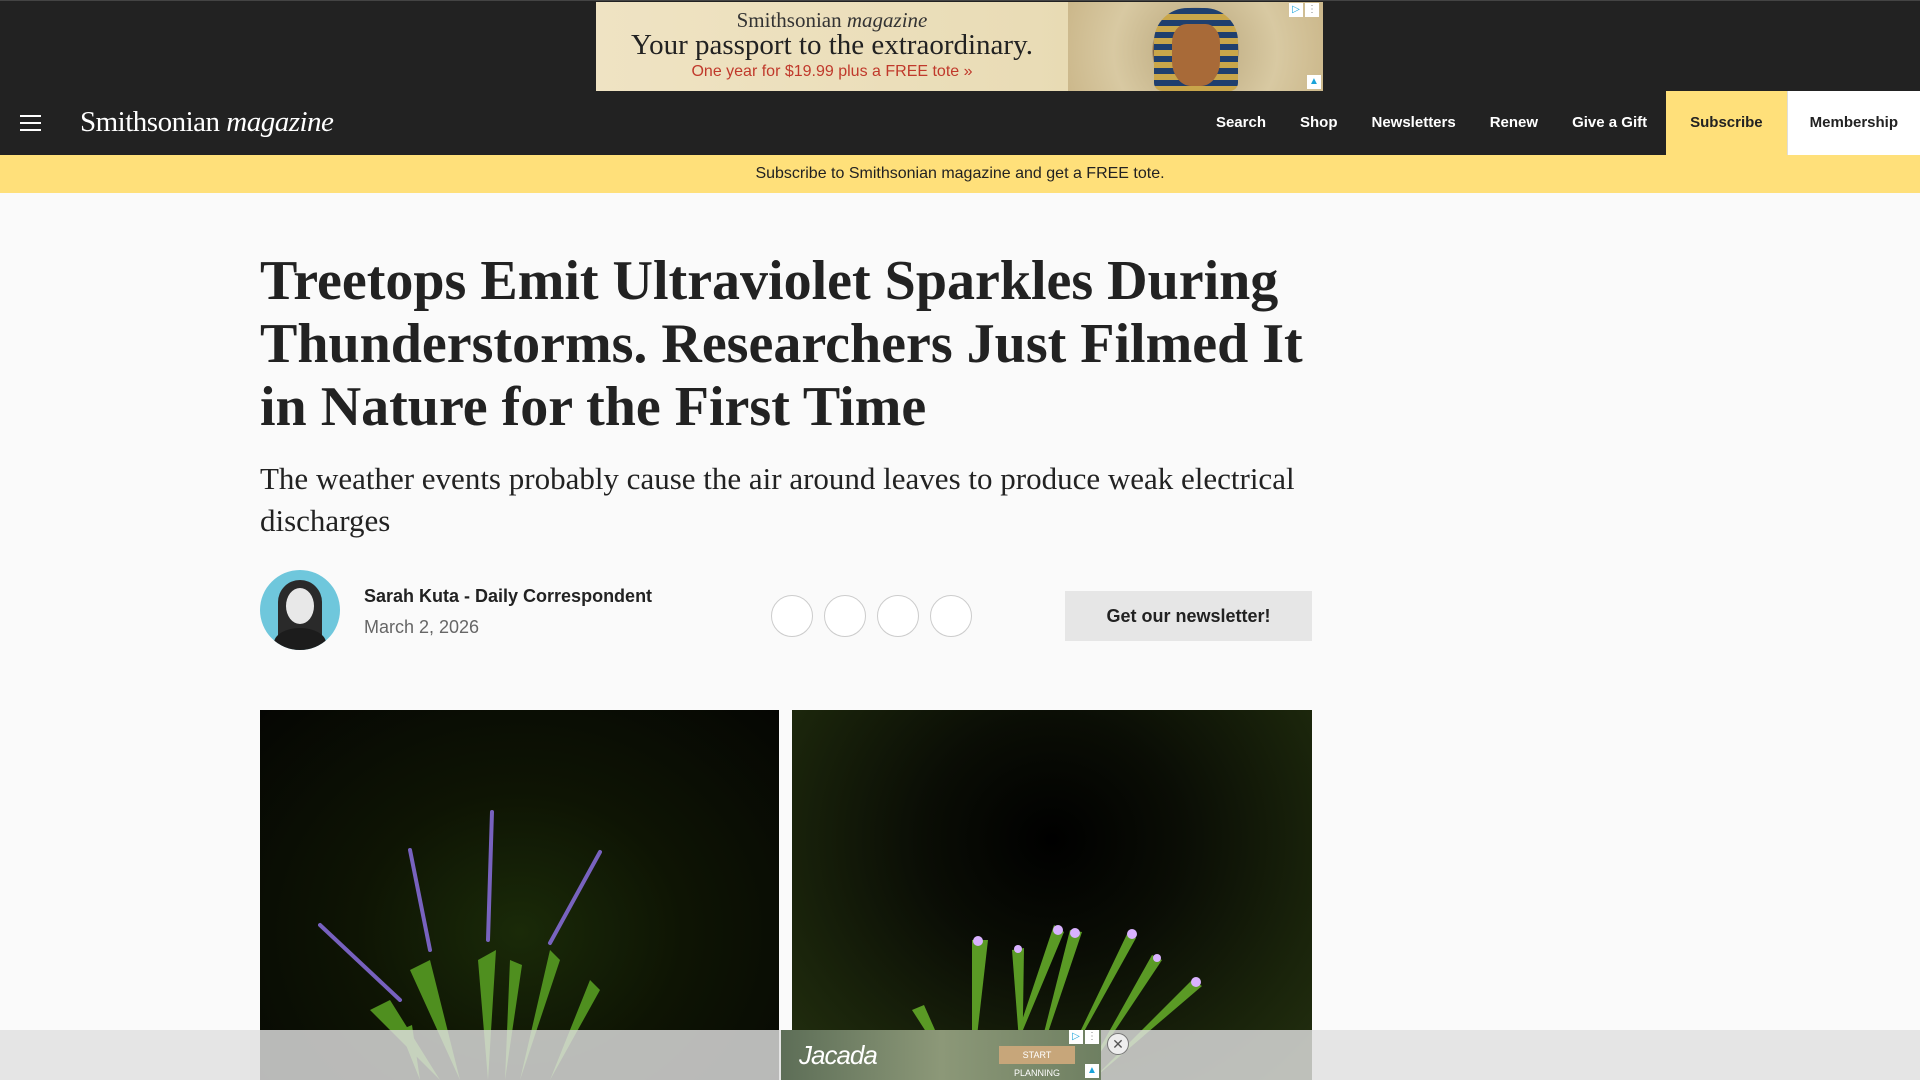 The height and width of the screenshot is (1080, 1920). I want to click on nav-renew: Renew, so click(1514, 123).